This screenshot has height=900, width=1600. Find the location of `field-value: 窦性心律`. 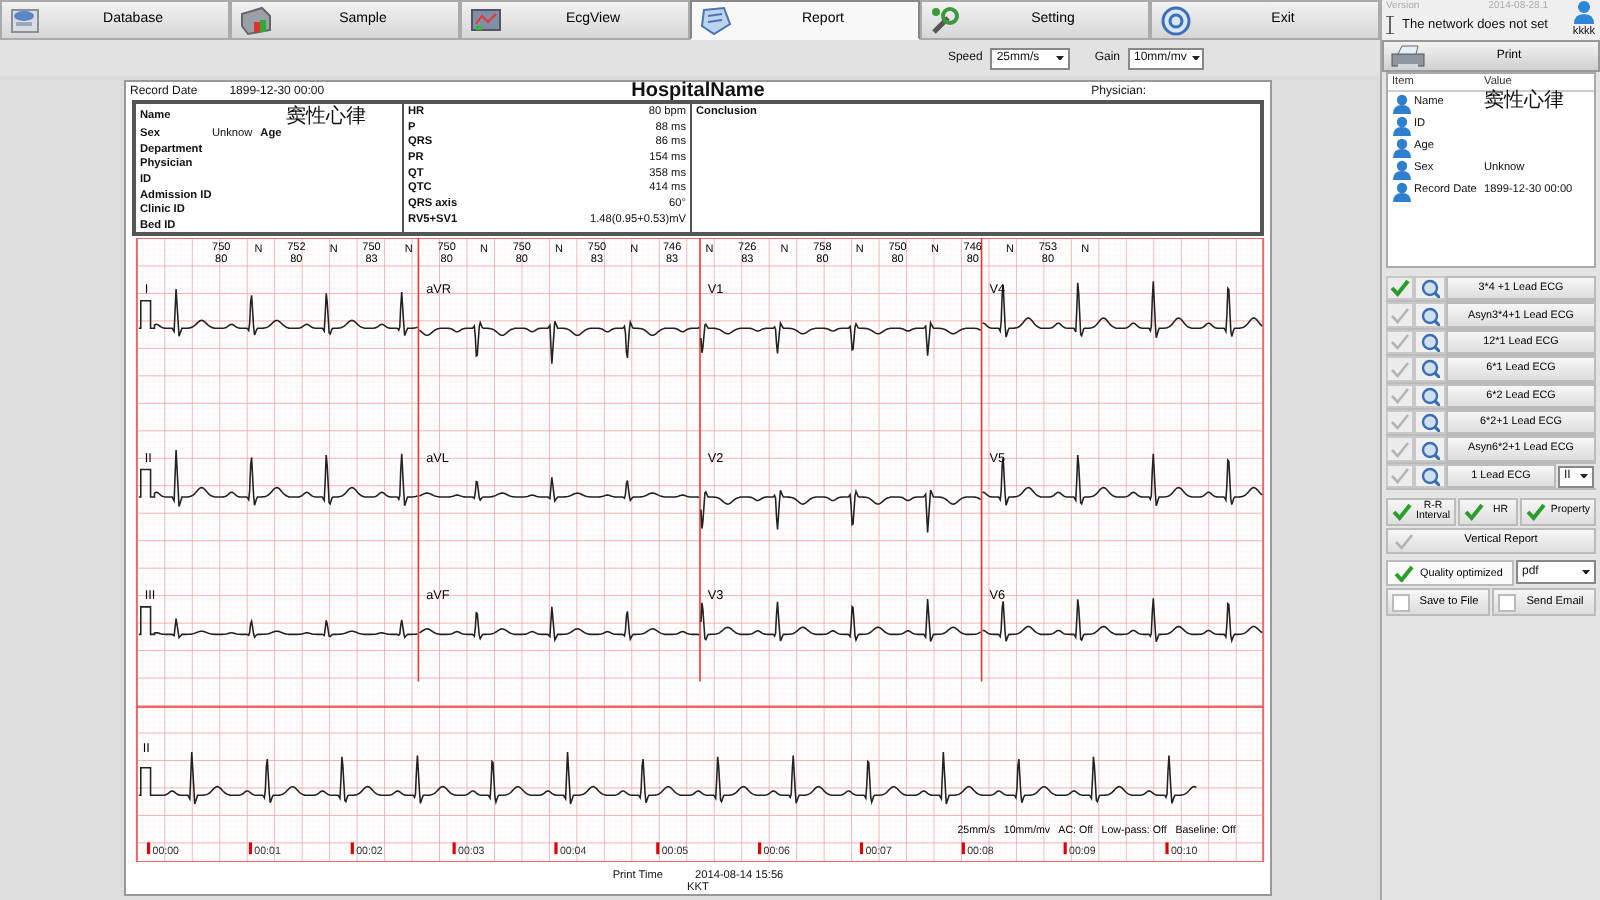

field-value: 窦性心律 is located at coordinates (326, 117).